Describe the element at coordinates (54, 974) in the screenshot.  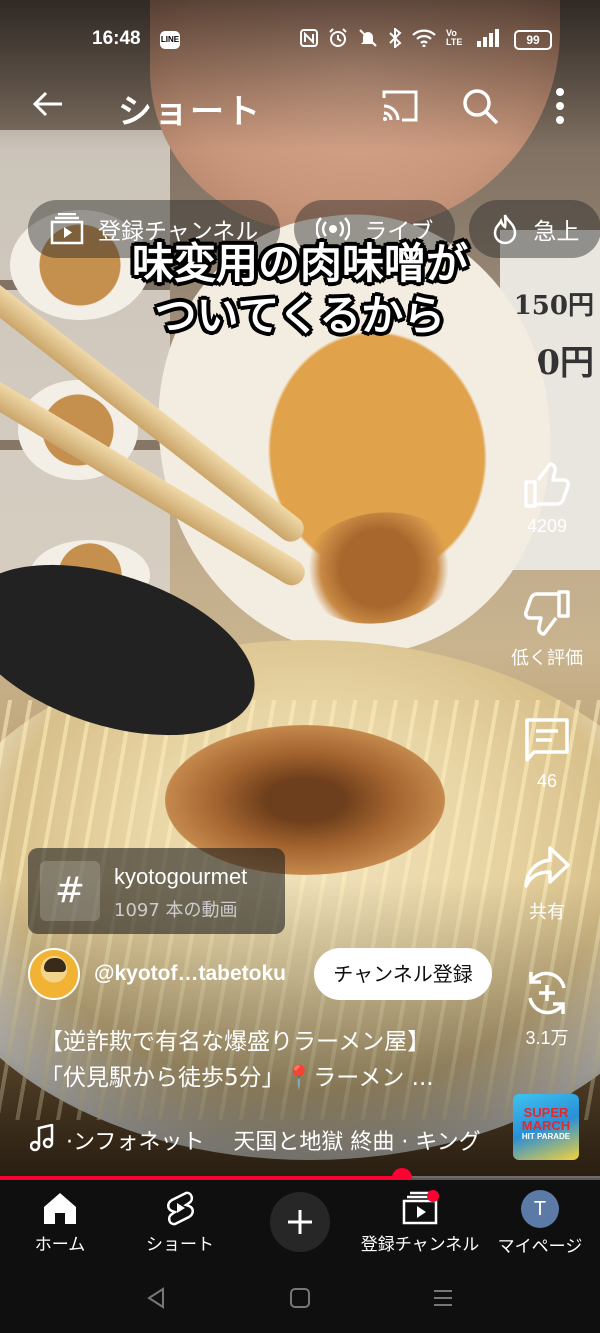
I see `channel-avatar` at that location.